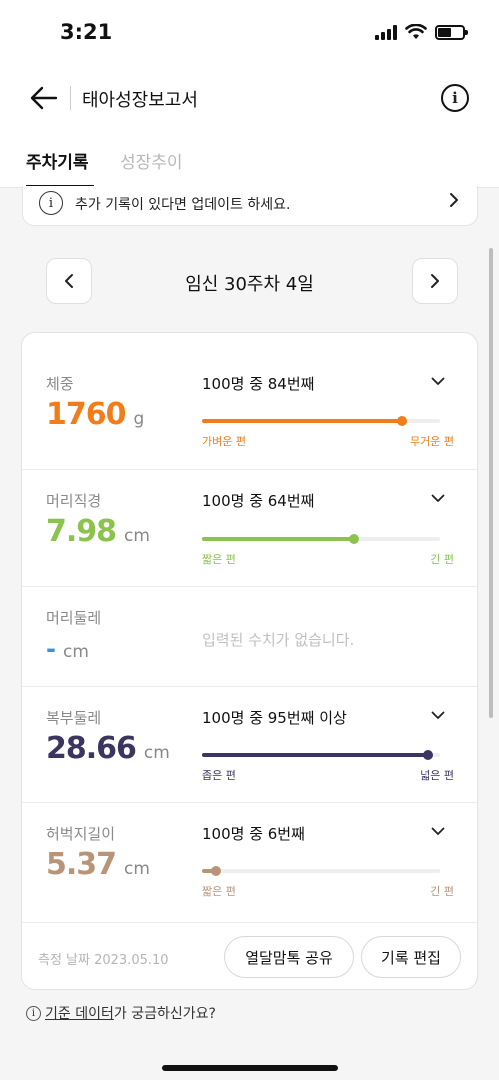  What do you see at coordinates (86, 32) in the screenshot?
I see `status-time: 3:21` at bounding box center [86, 32].